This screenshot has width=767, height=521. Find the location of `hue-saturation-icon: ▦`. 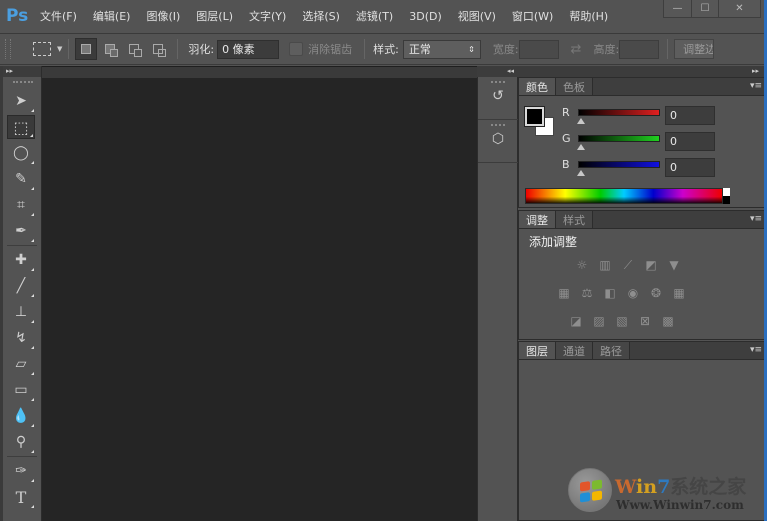

hue-saturation-icon: ▦ is located at coordinates (564, 293).